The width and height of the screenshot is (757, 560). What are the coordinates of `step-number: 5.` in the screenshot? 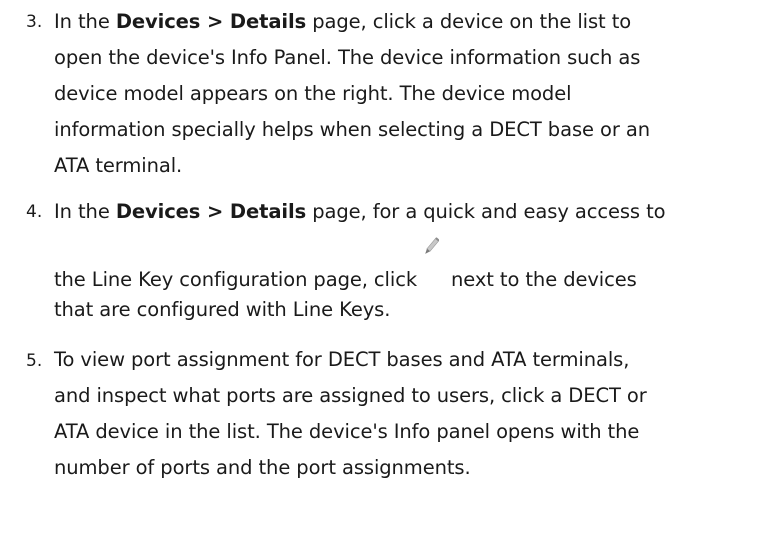 It's located at (34, 361).